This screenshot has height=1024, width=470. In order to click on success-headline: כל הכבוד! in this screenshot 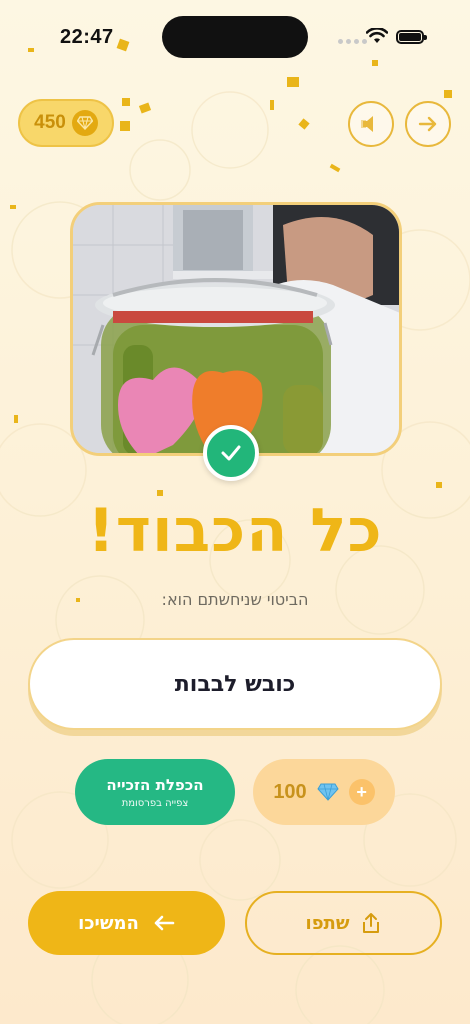, I will do `click(235, 531)`.